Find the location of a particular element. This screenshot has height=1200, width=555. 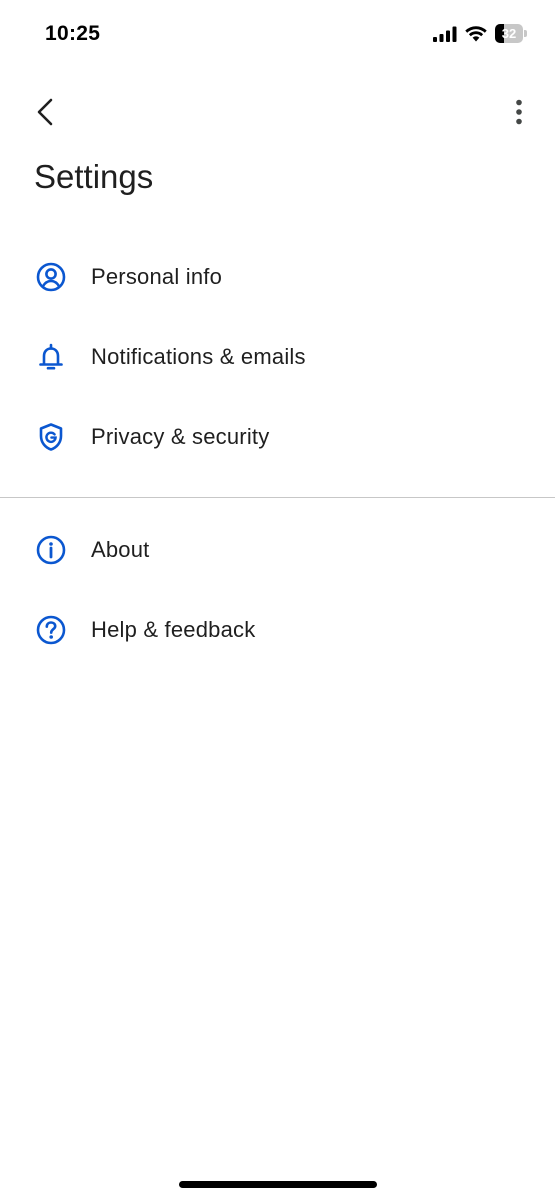

page-title: Settings is located at coordinates (94, 176).